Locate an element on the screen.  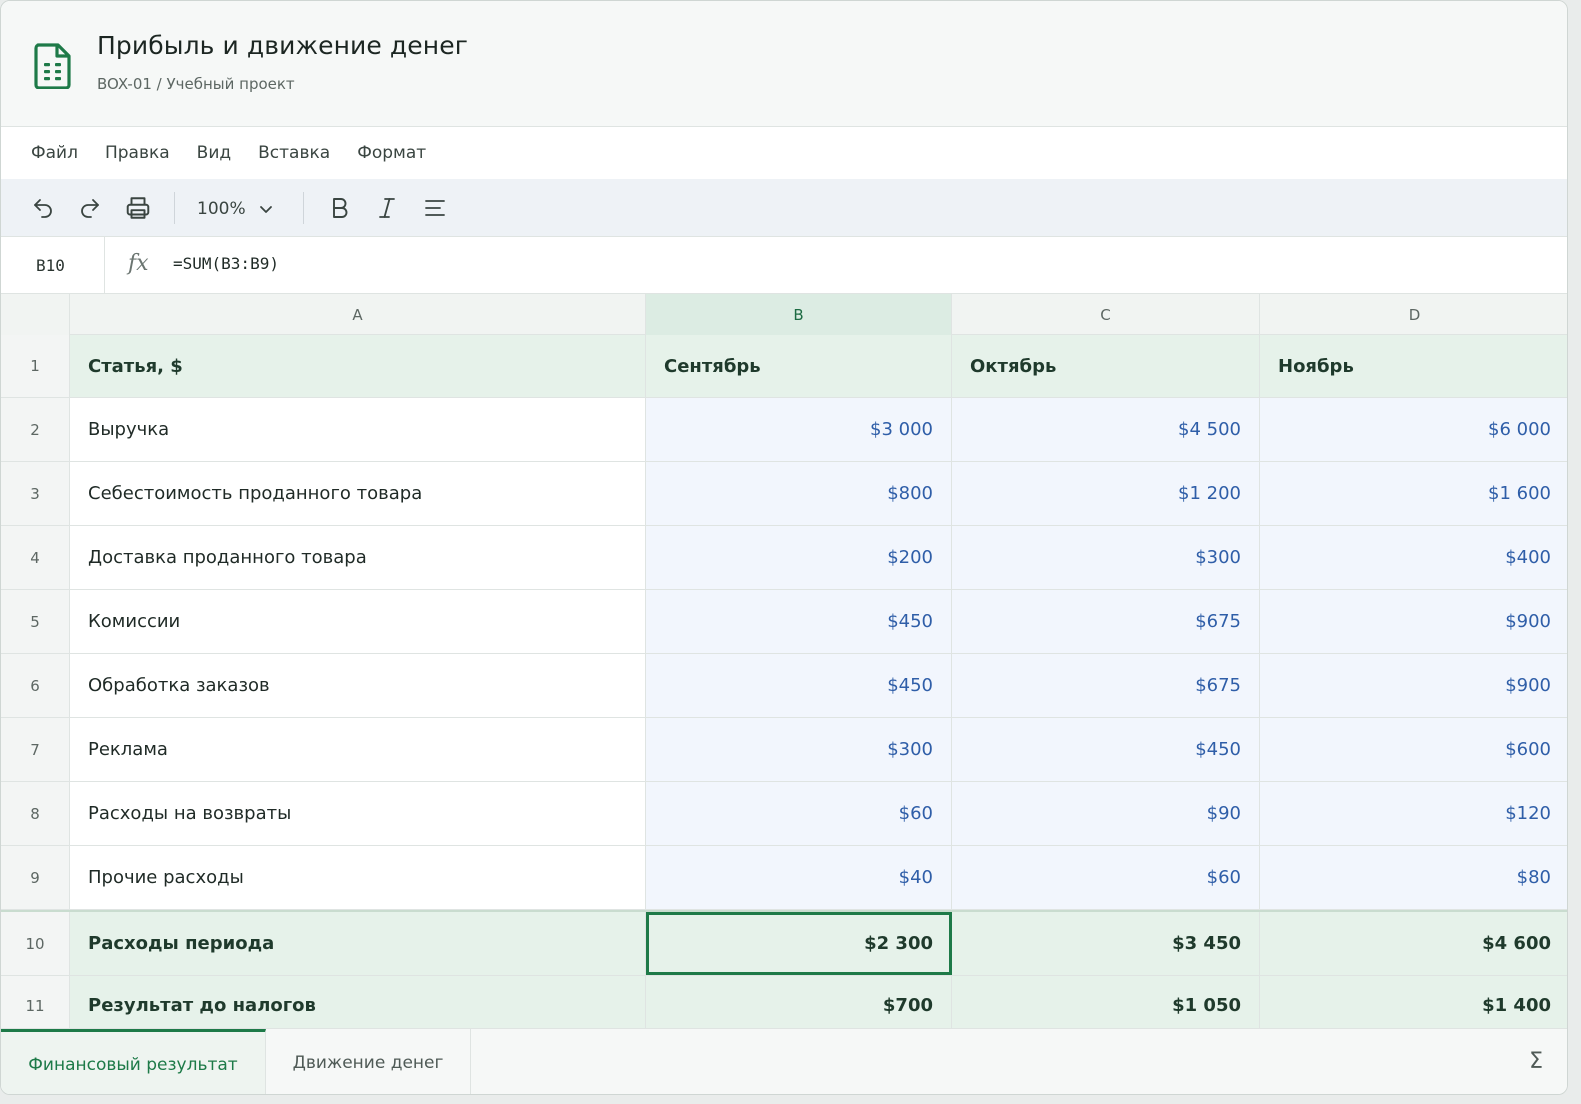
row-number: 4 is located at coordinates (35, 557).